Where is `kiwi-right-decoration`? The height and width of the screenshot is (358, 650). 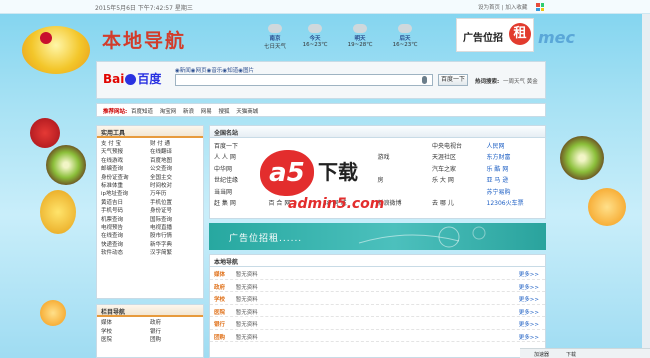 kiwi-right-decoration is located at coordinates (582, 158).